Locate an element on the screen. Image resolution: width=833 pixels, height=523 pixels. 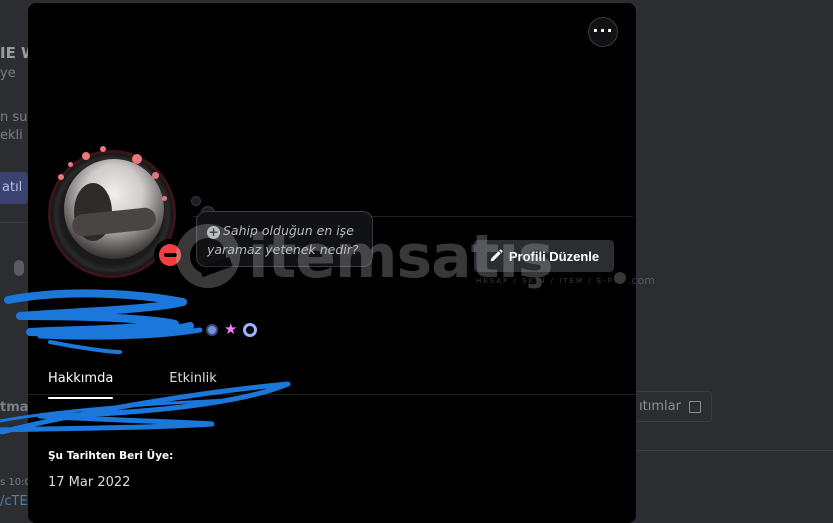
edit-profile-button: Profili Düzenle is located at coordinates (544, 256).